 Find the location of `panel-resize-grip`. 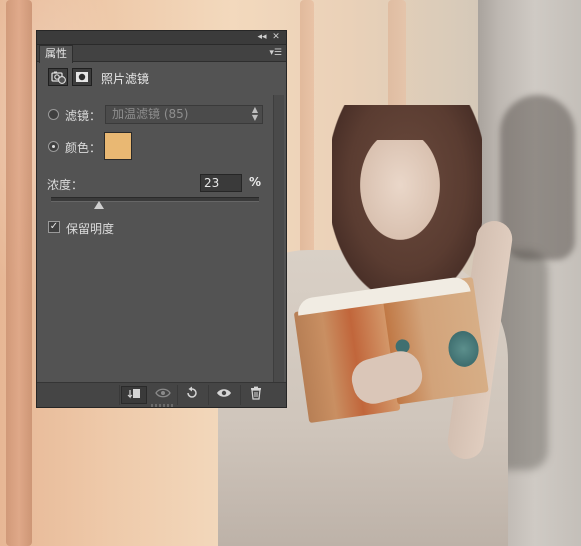

panel-resize-grip is located at coordinates (163, 405).